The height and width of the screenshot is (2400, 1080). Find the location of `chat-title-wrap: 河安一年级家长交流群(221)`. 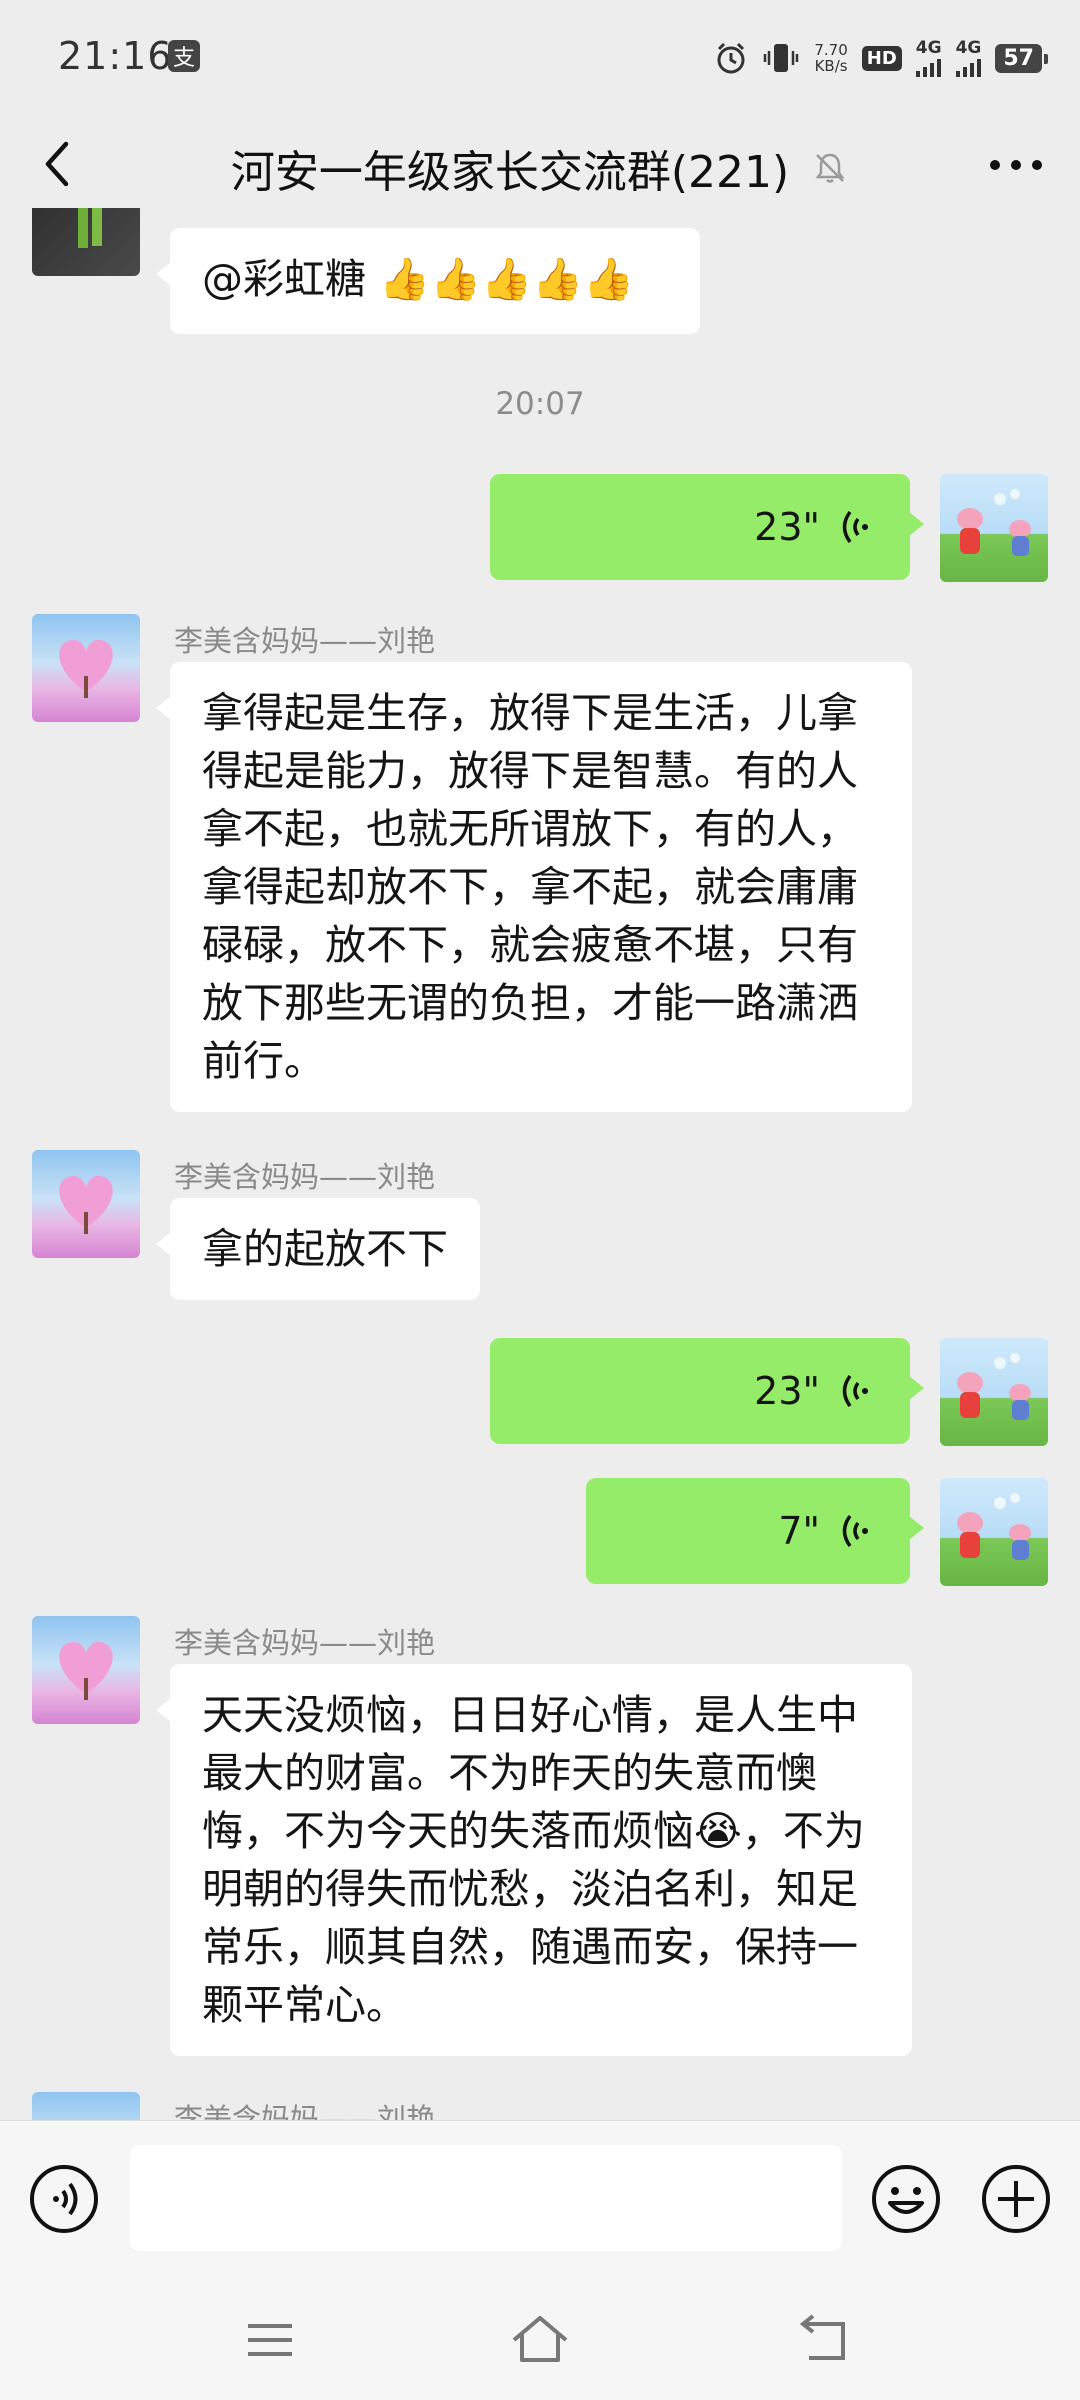

chat-title-wrap: 河安一年级家长交流群(221) is located at coordinates (540, 168).